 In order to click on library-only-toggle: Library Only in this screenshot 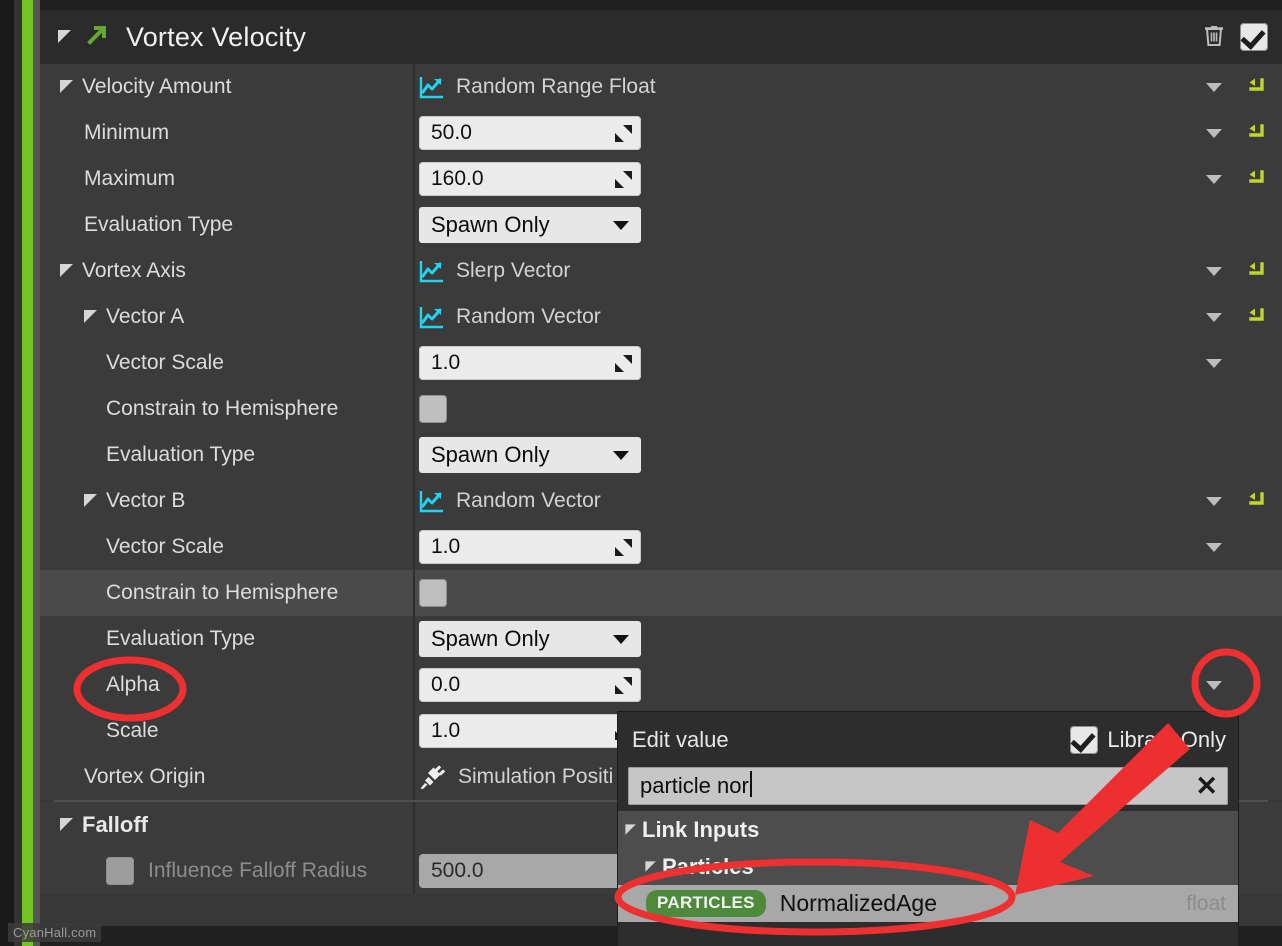, I will do `click(1148, 739)`.